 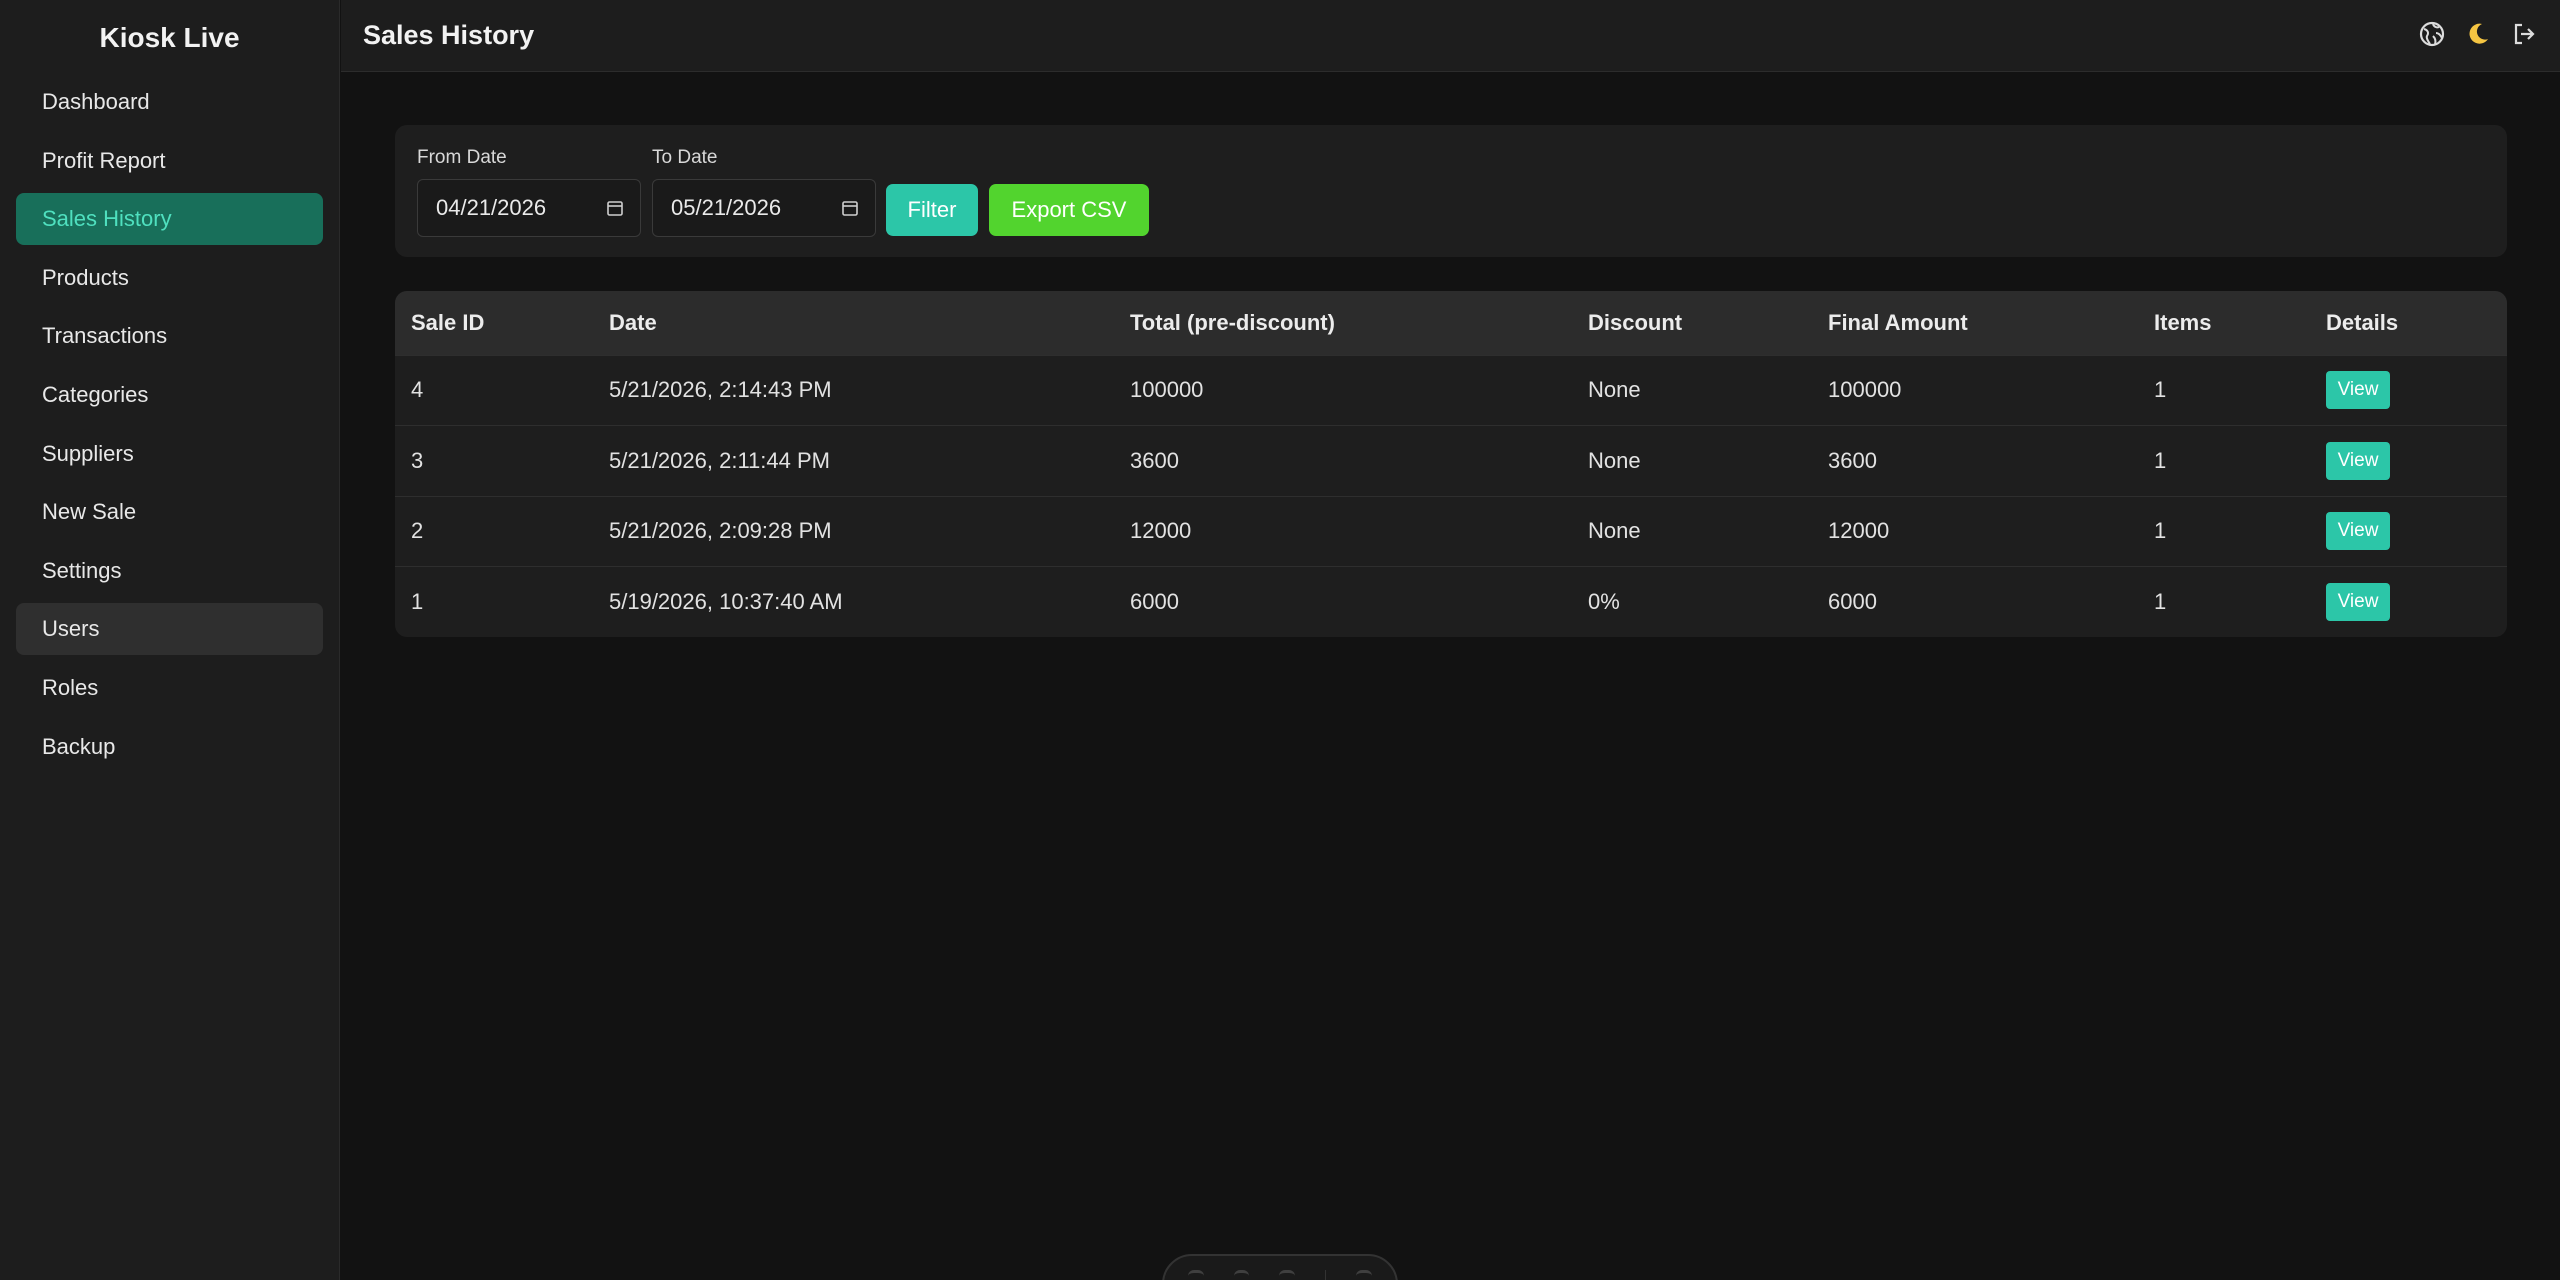 I want to click on from-date-input: 04/21/2026, so click(x=529, y=208).